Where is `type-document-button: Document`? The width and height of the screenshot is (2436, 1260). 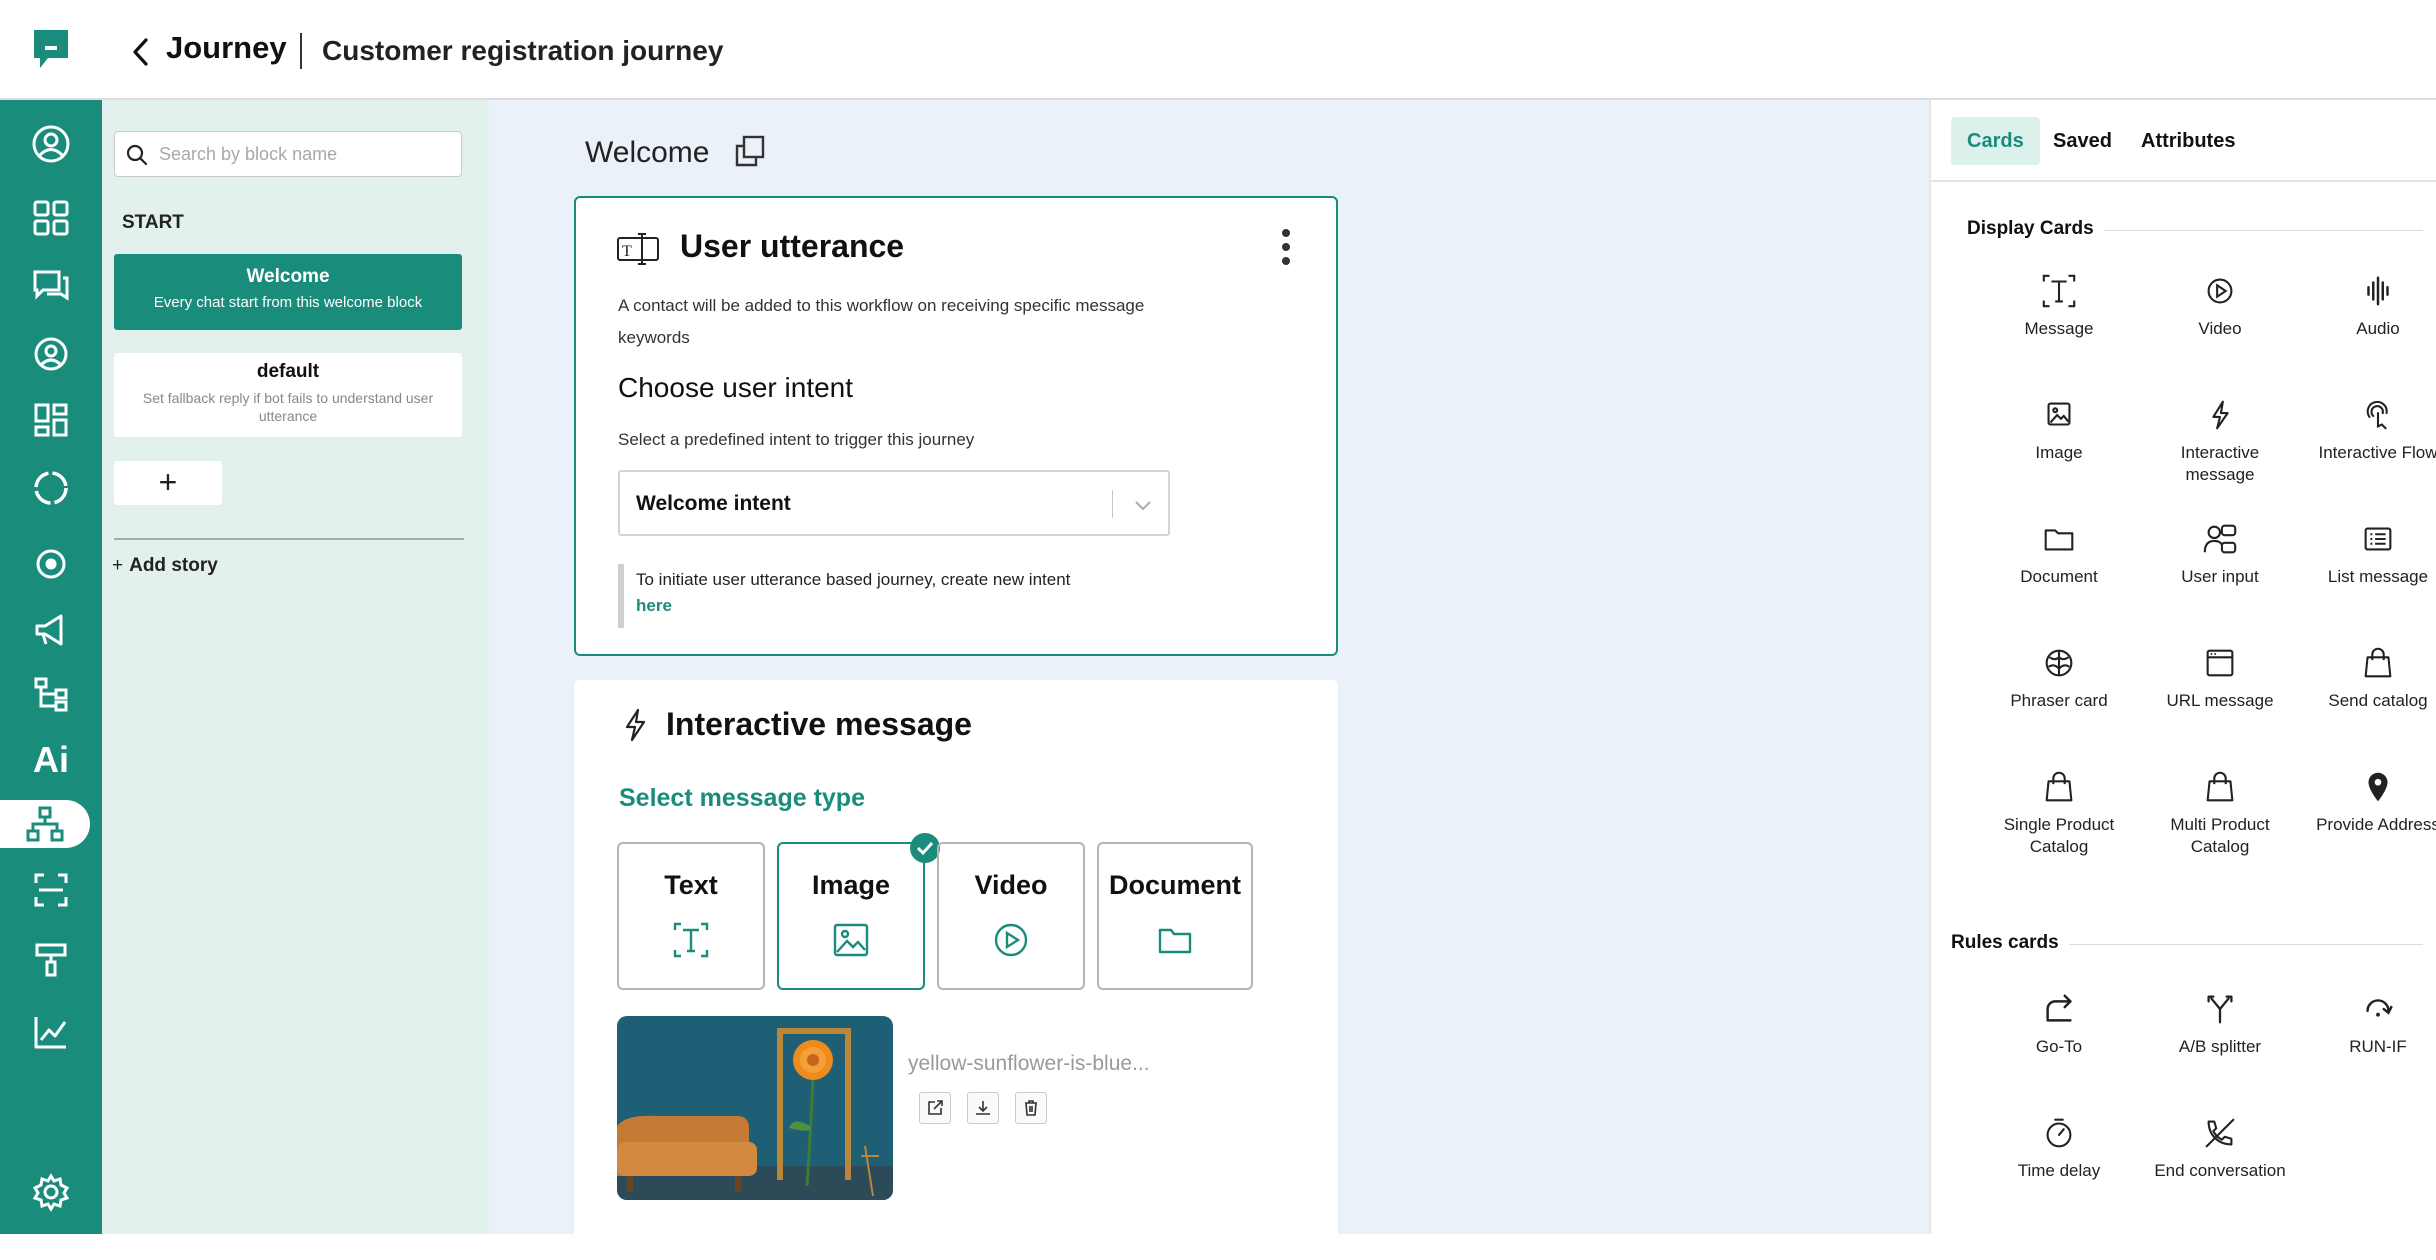
type-document-button: Document is located at coordinates (1175, 916).